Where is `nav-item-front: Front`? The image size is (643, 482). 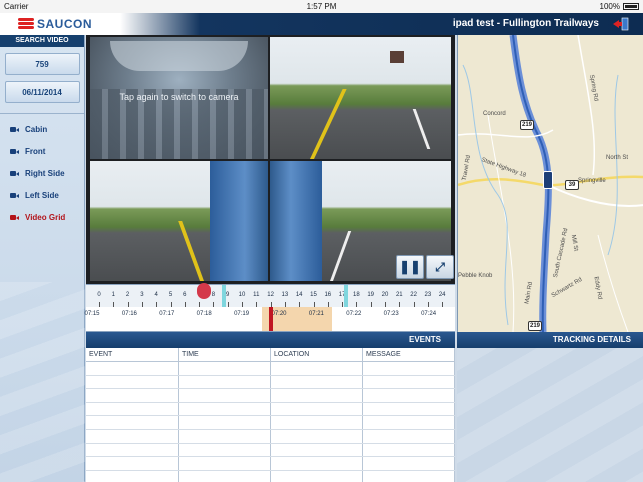 nav-item-front: Front is located at coordinates (42, 151).